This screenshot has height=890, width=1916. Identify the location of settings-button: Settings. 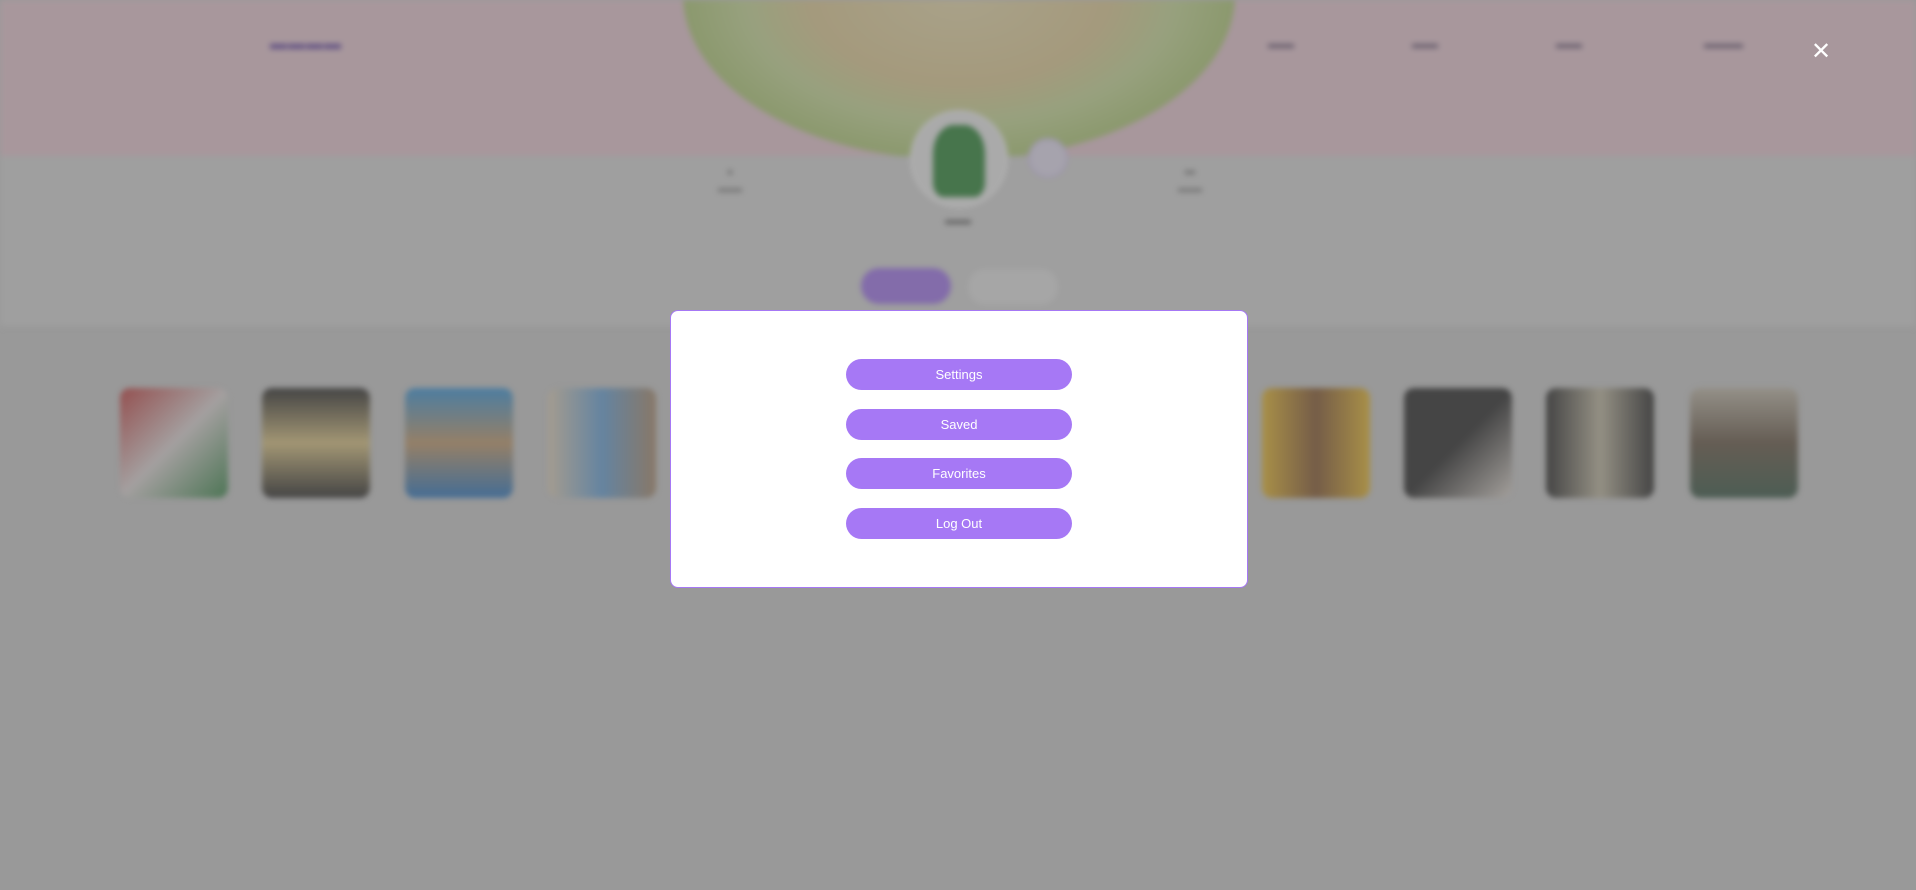
(959, 374).